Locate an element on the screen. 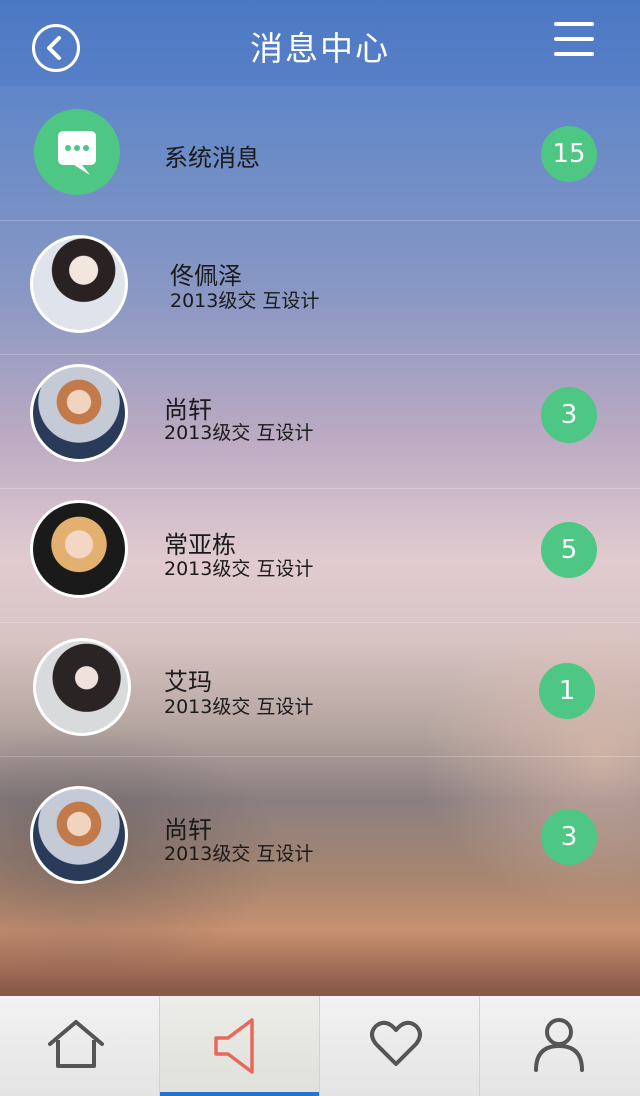 The width and height of the screenshot is (640, 1096). tab-notifications is located at coordinates (240, 1046).